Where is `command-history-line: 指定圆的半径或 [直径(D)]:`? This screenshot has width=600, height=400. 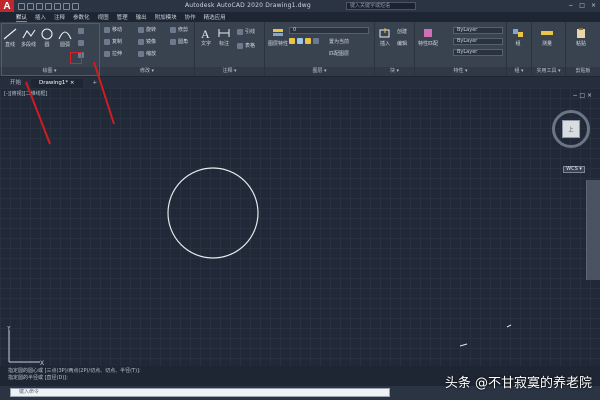 command-history-line: 指定圆的半径或 [直径(D)]: is located at coordinates (38, 378).